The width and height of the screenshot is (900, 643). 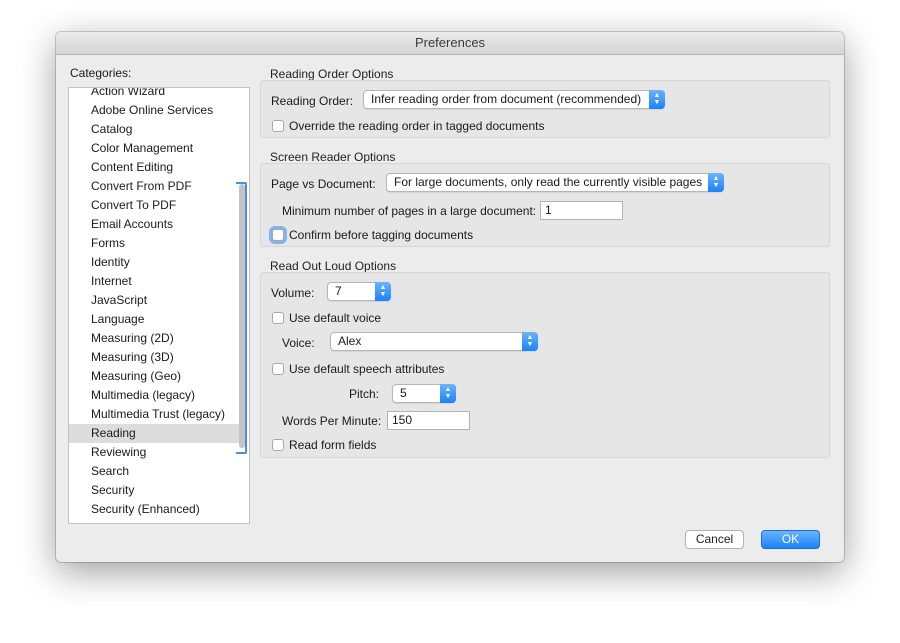 I want to click on sidebar-item-multimedia-legacy: Multimedia (legacy), so click(x=154, y=395).